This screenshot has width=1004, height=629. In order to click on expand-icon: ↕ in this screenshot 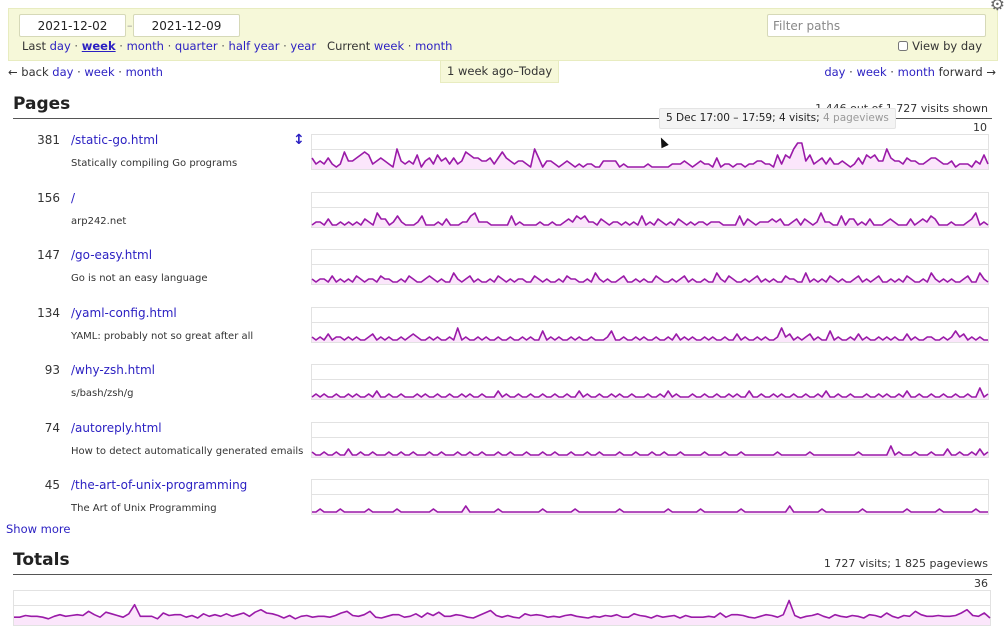, I will do `click(299, 140)`.